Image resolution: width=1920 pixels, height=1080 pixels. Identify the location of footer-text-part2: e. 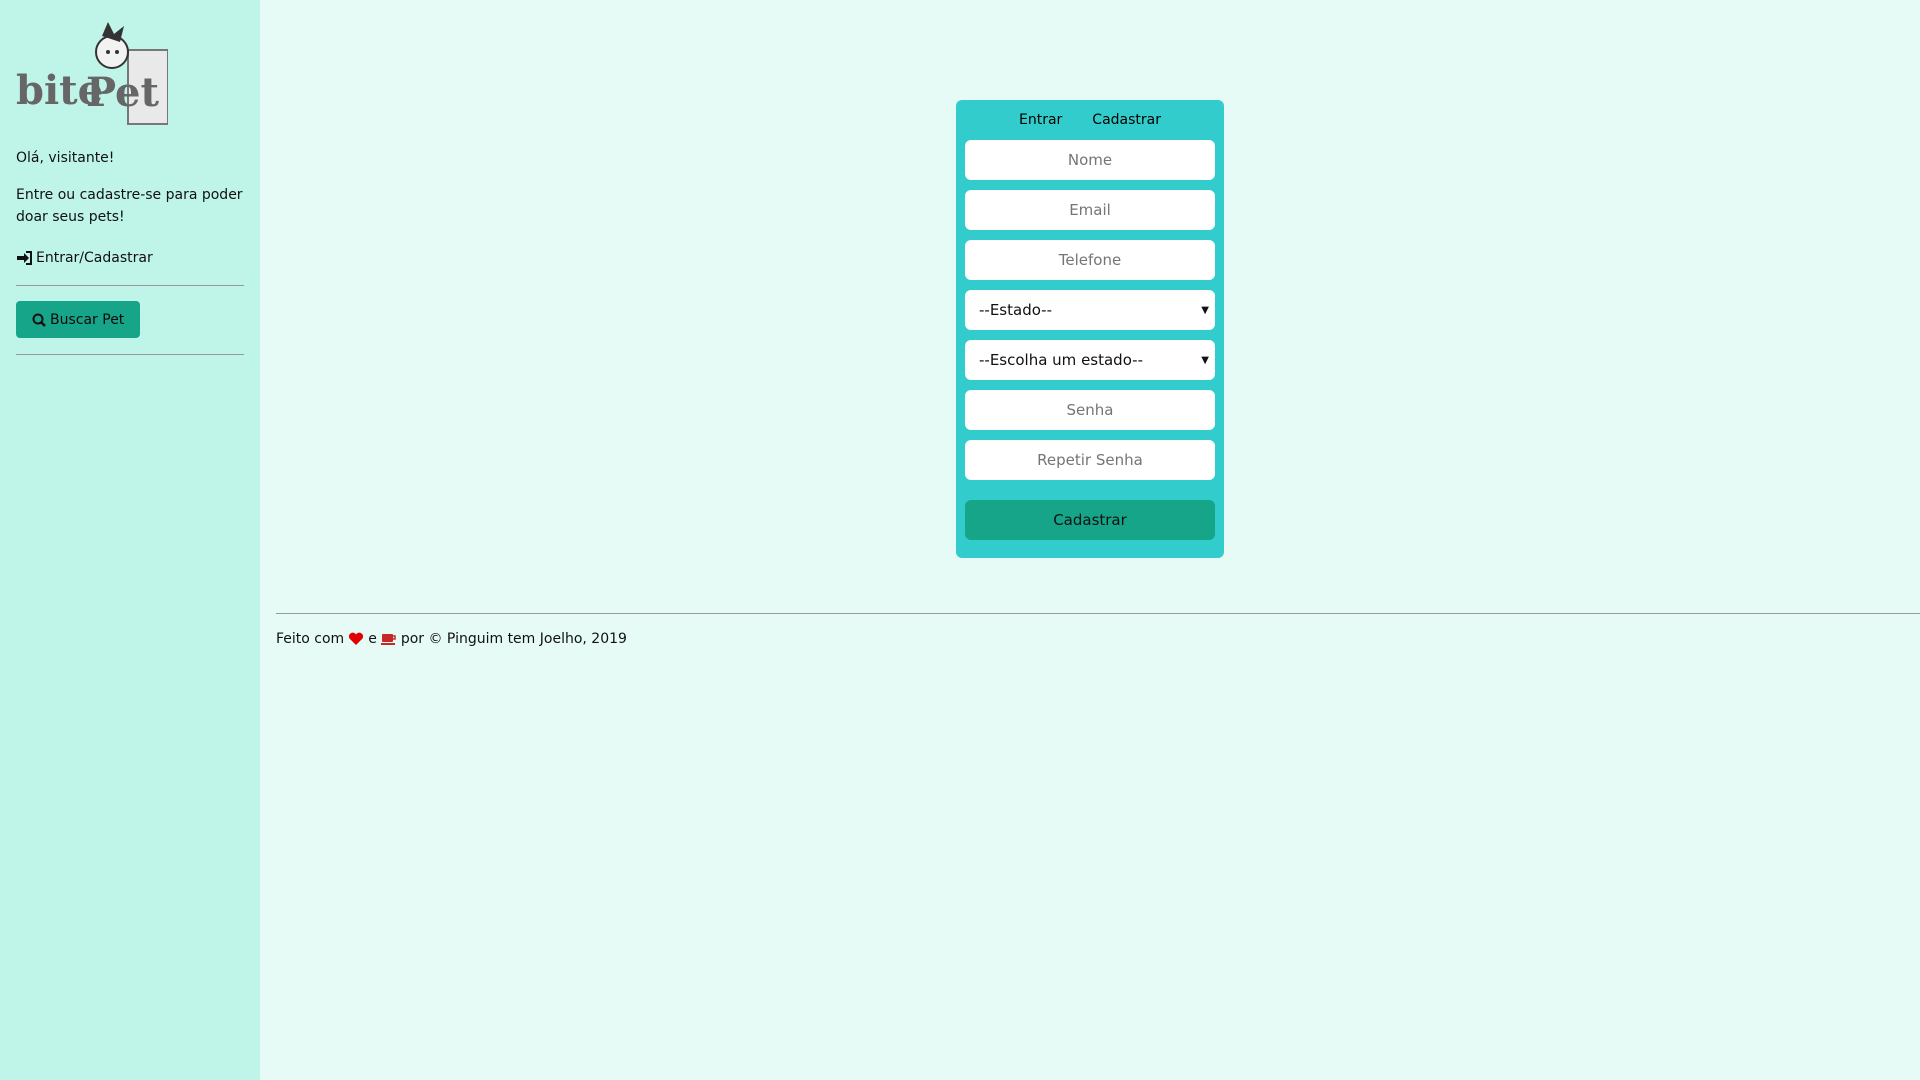
(372, 639).